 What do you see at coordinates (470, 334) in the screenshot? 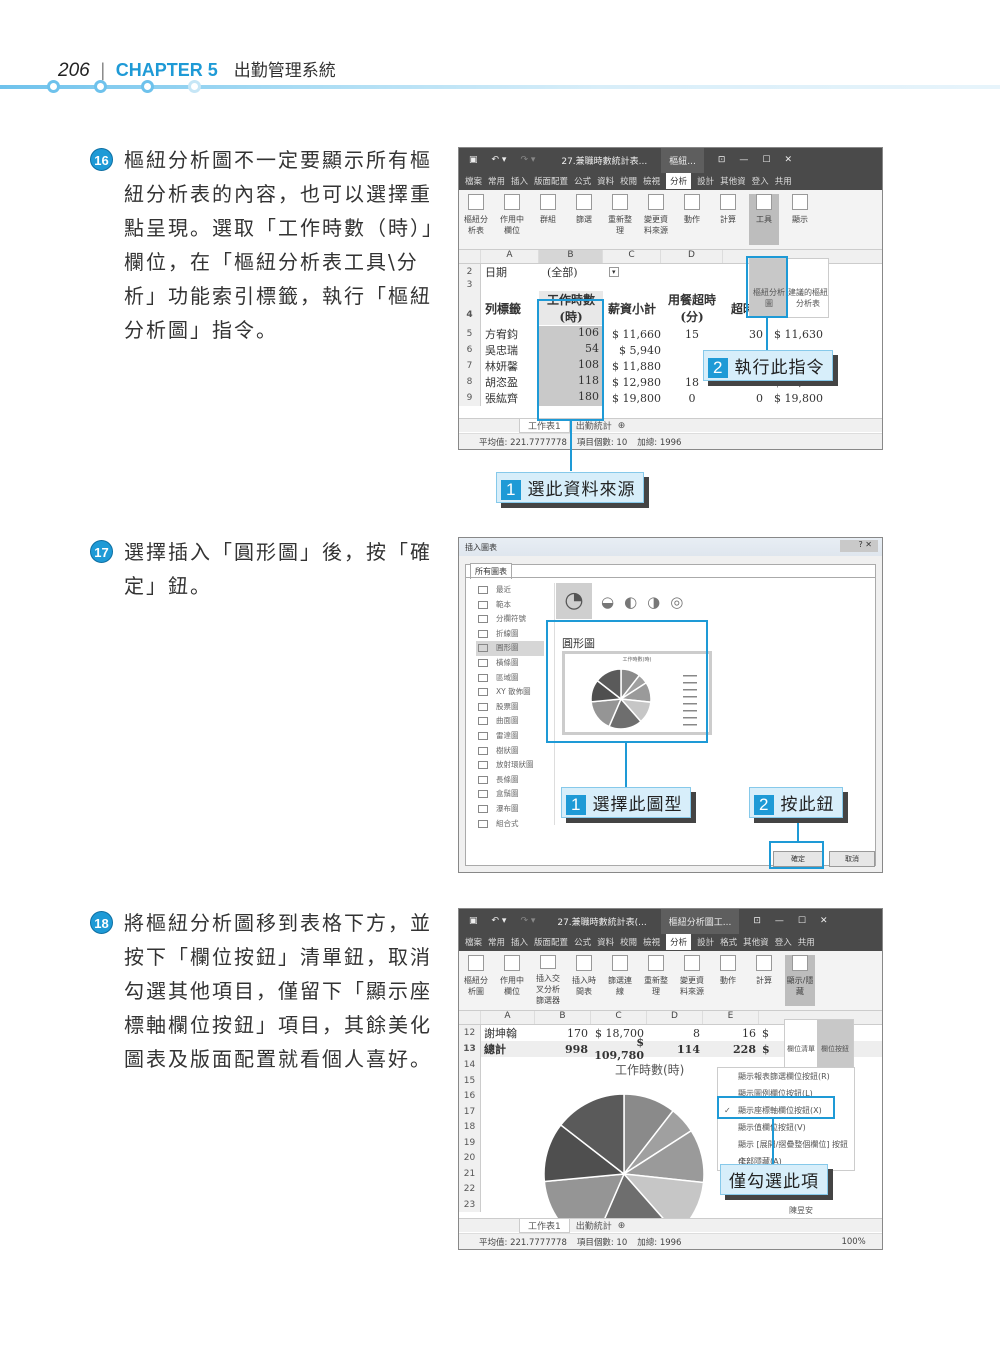
I see `row-number: 5` at bounding box center [470, 334].